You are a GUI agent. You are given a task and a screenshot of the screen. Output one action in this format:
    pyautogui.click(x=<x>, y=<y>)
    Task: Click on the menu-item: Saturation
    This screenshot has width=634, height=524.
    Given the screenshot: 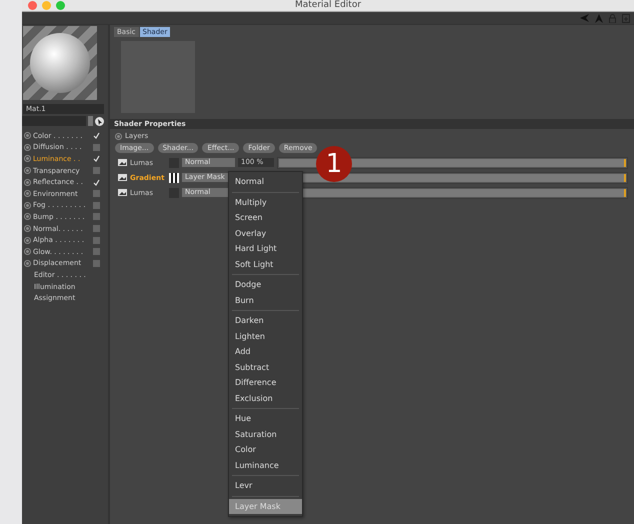 What is the action you would take?
    pyautogui.click(x=265, y=434)
    